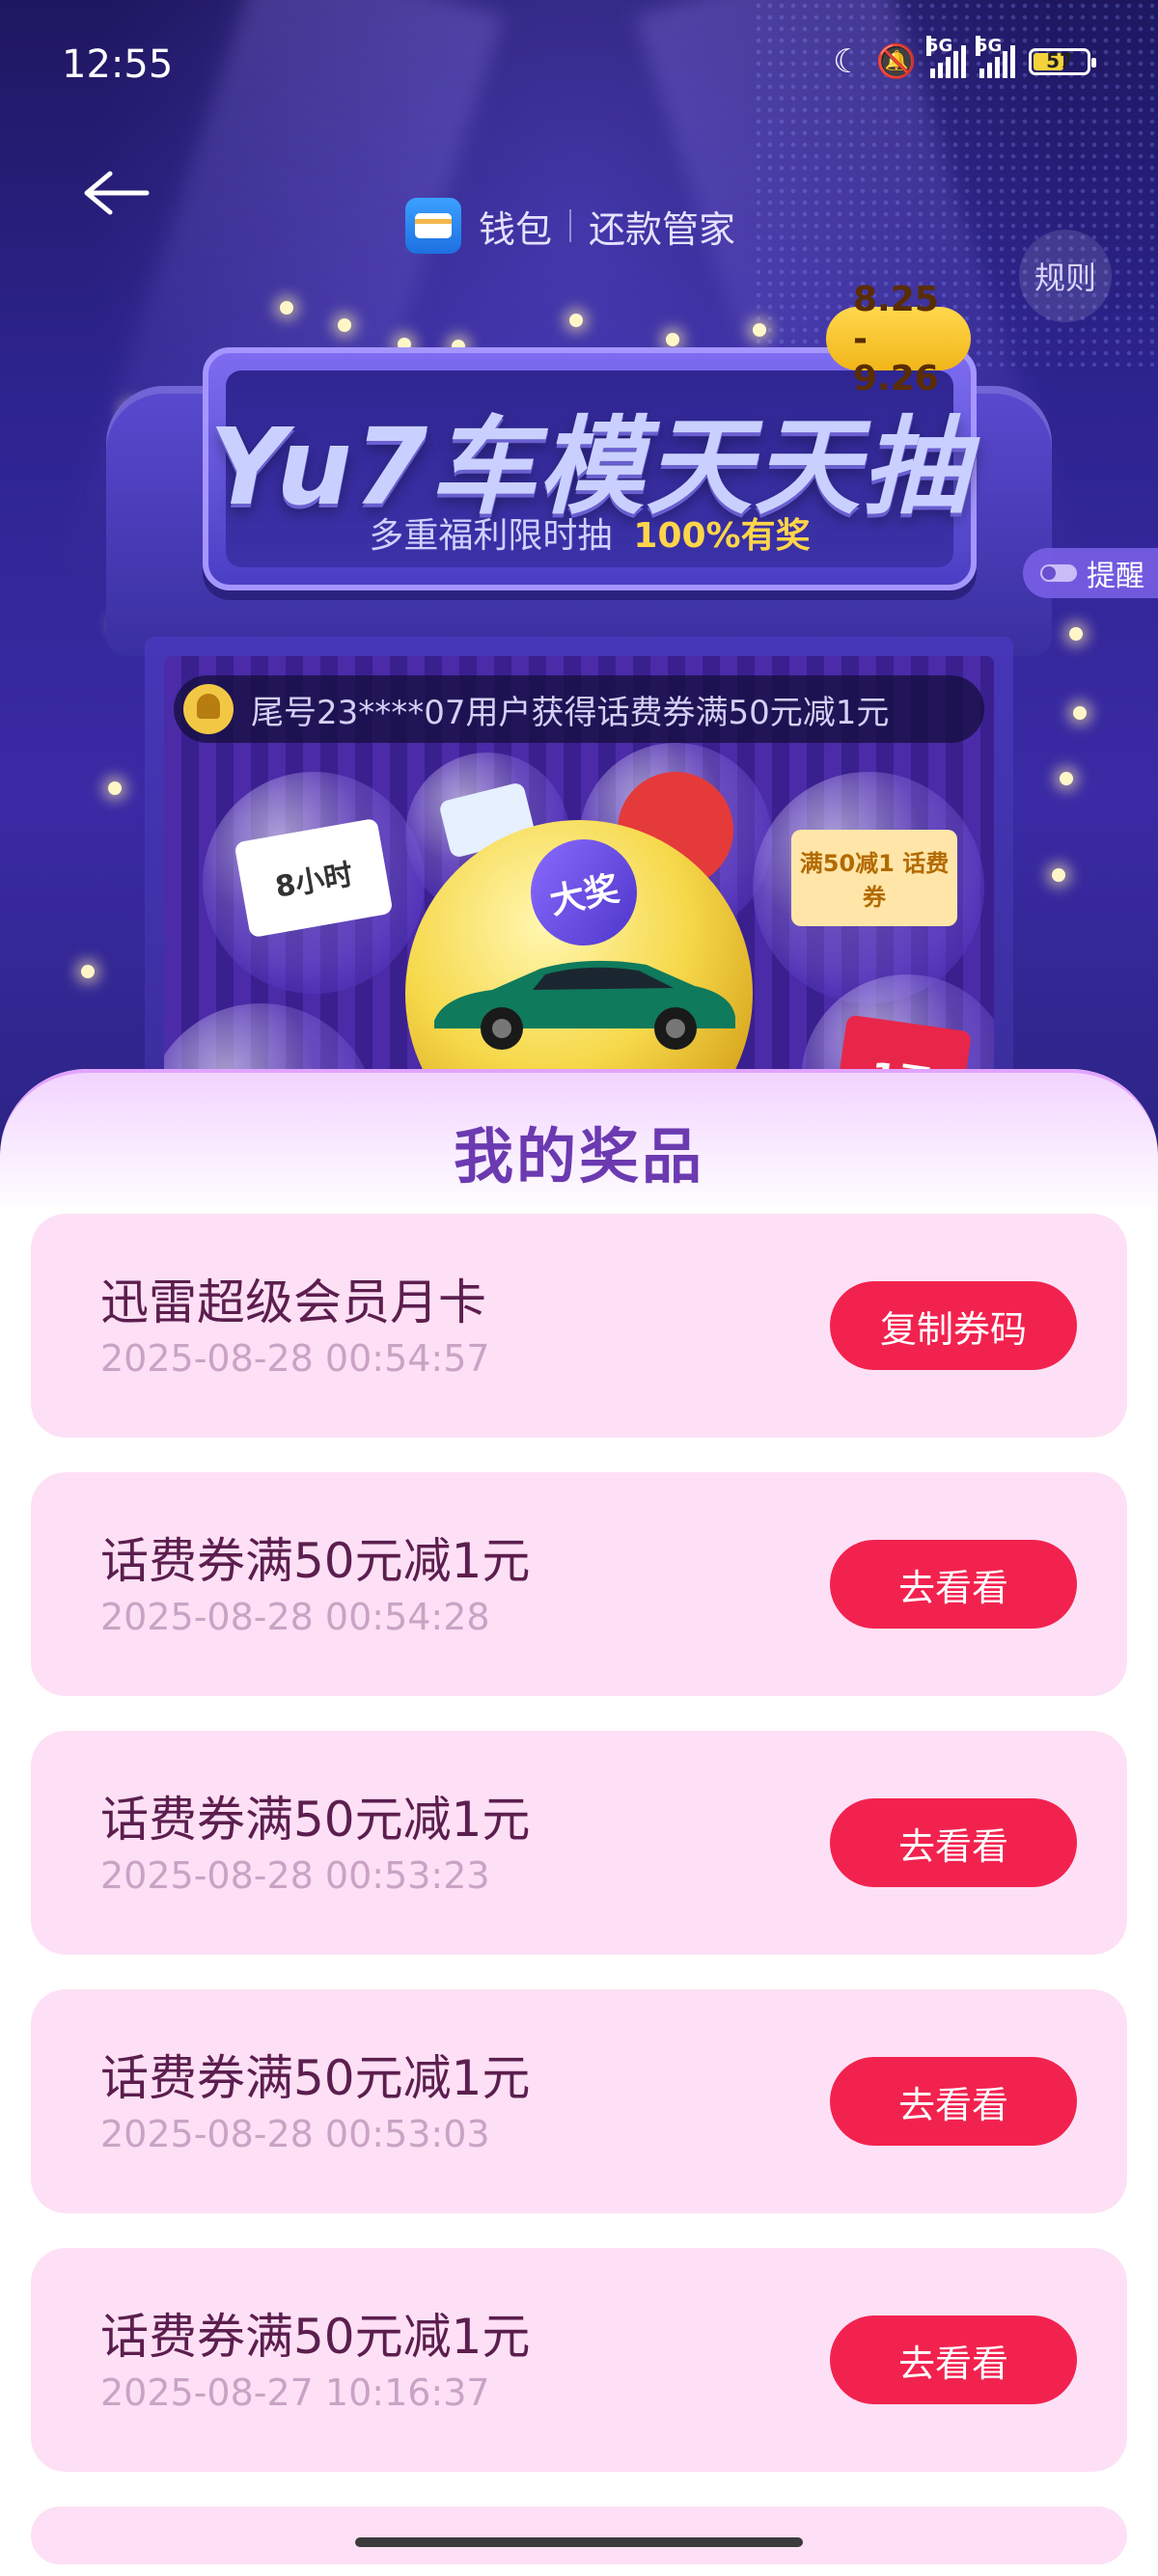 The image size is (1158, 2576). Describe the element at coordinates (295, 1617) in the screenshot. I see `prize-time: 2025-08-28 00:54:28` at that location.